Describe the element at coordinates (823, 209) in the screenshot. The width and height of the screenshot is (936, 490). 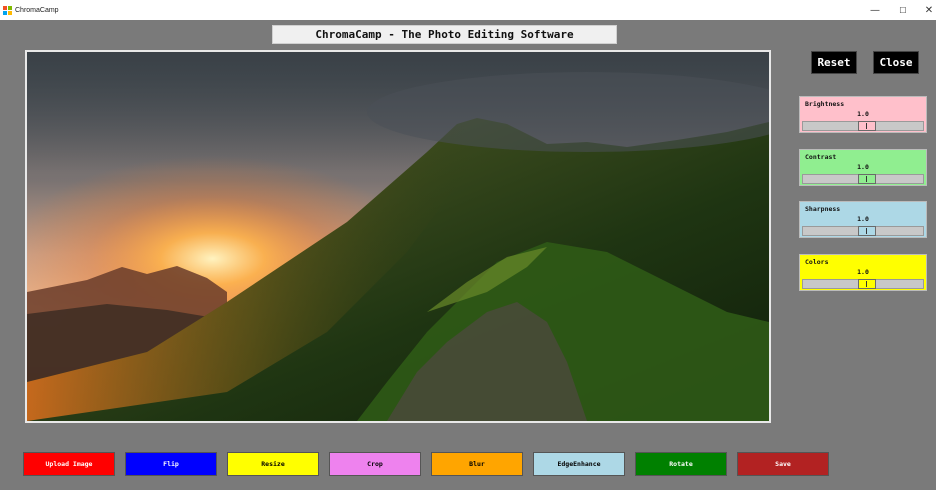
I see `slider-label: Sharpness` at that location.